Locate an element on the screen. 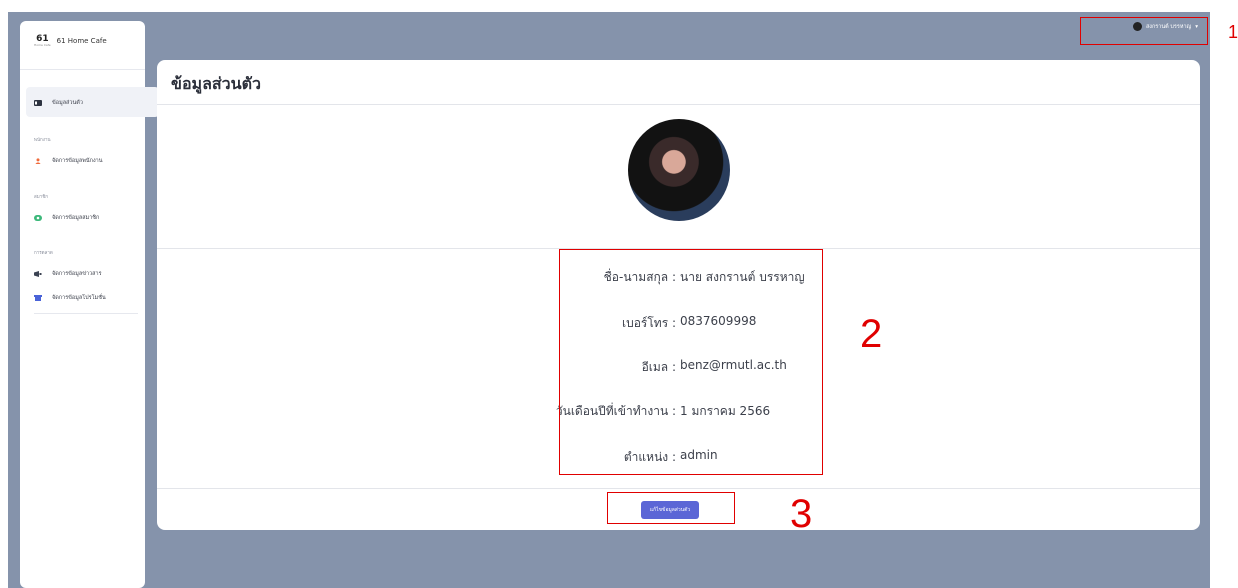  store-icon is located at coordinates (38, 298).